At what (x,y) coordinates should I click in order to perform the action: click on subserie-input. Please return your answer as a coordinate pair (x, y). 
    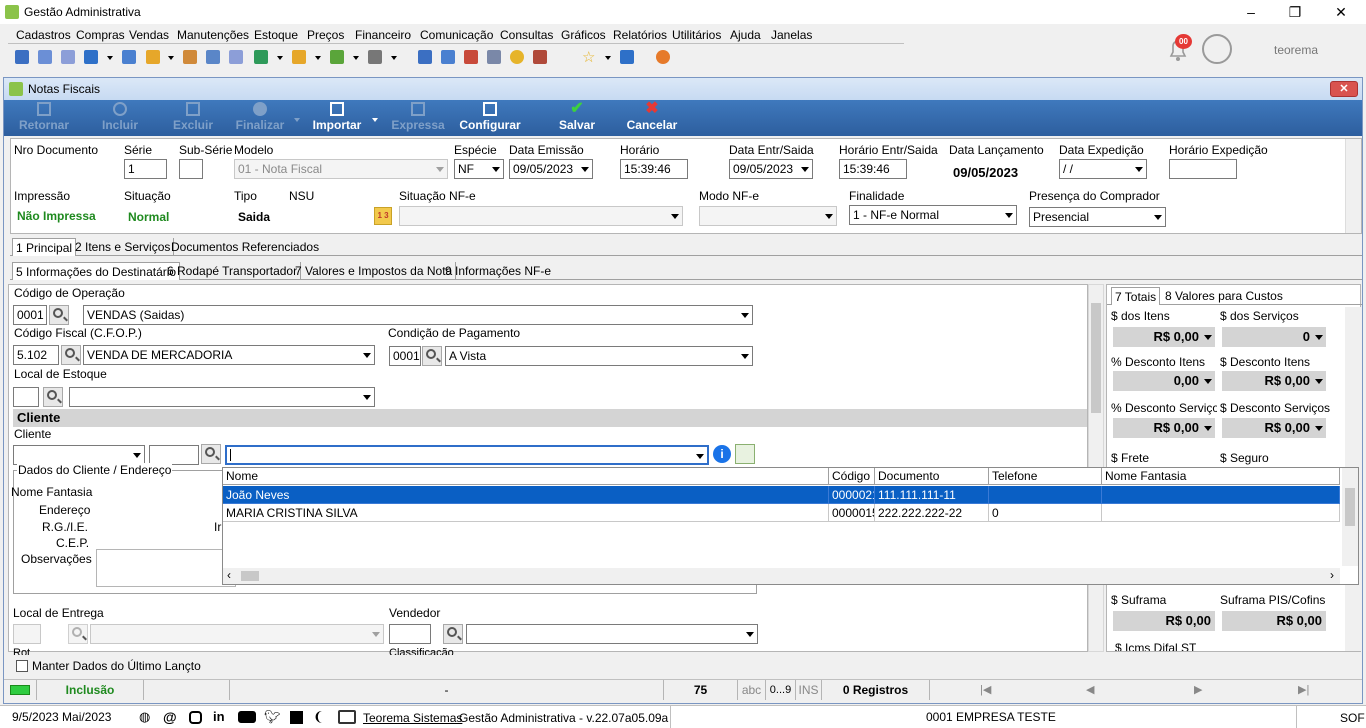
    Looking at the image, I should click on (191, 169).